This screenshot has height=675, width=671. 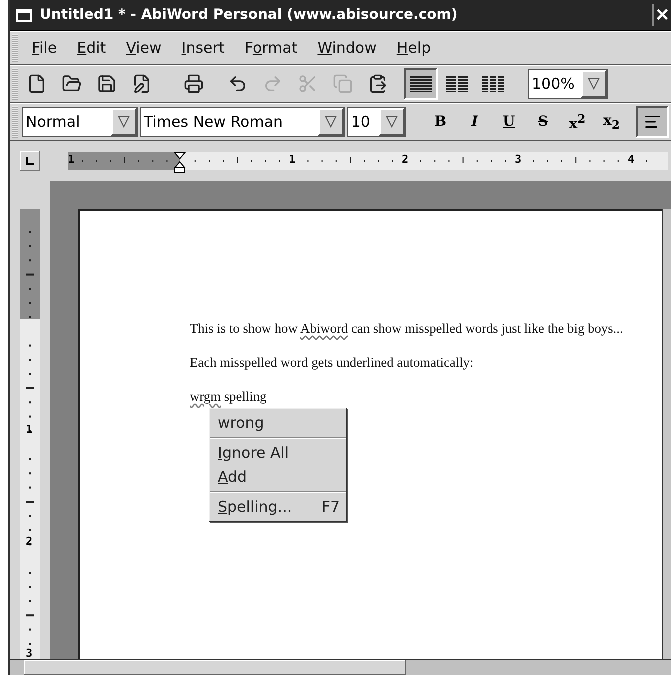 What do you see at coordinates (271, 48) in the screenshot?
I see `menu-item: Format` at bounding box center [271, 48].